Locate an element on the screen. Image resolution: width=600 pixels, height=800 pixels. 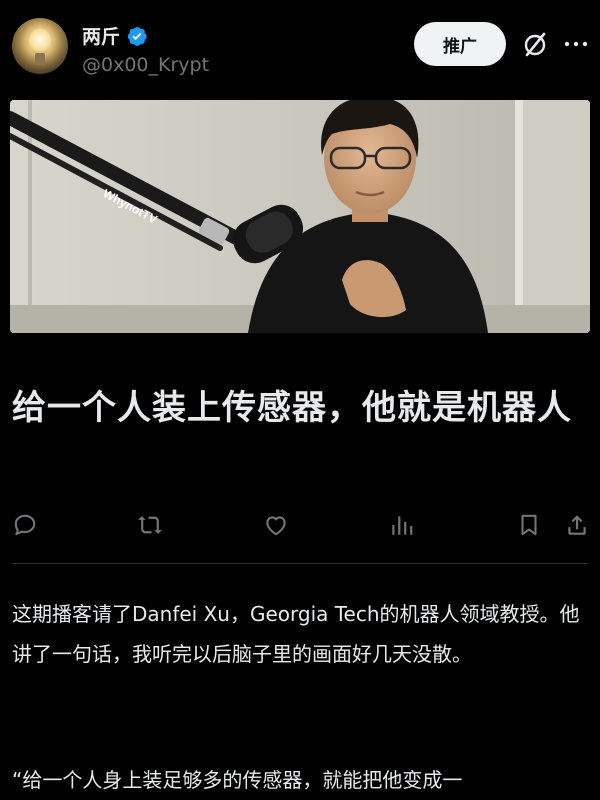
repost-icon is located at coordinates (150, 525).